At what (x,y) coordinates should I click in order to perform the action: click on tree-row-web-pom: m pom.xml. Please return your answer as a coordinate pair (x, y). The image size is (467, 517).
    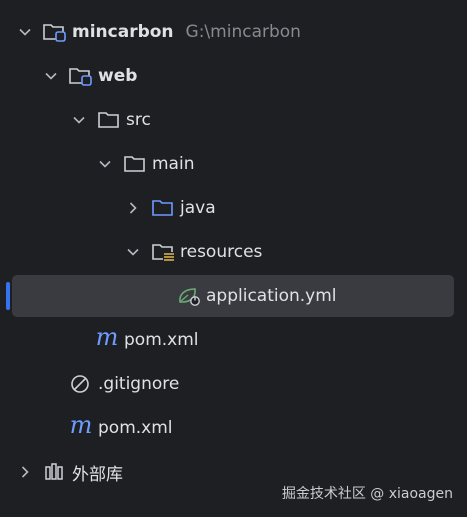
    Looking at the image, I should click on (233, 340).